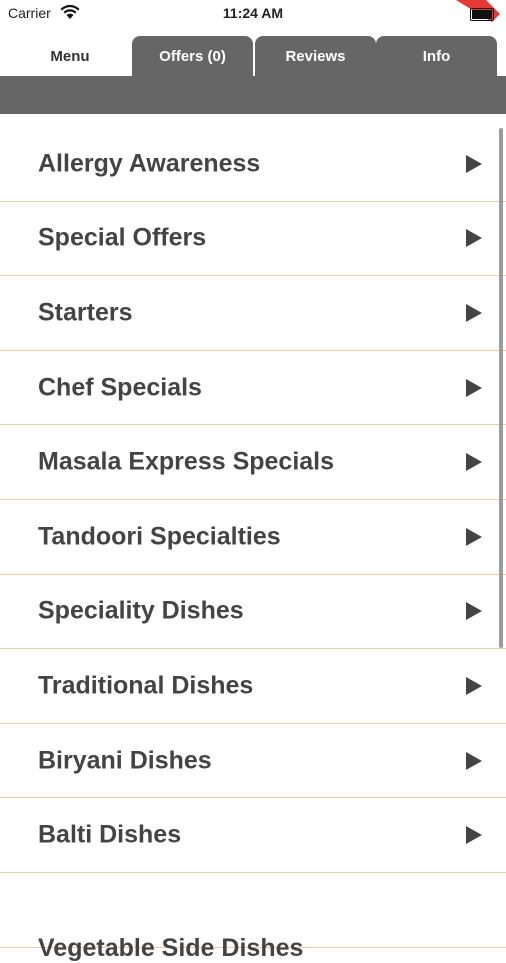 The width and height of the screenshot is (506, 963). I want to click on status-bar: Carrier 11:24 AM, so click(253, 14).